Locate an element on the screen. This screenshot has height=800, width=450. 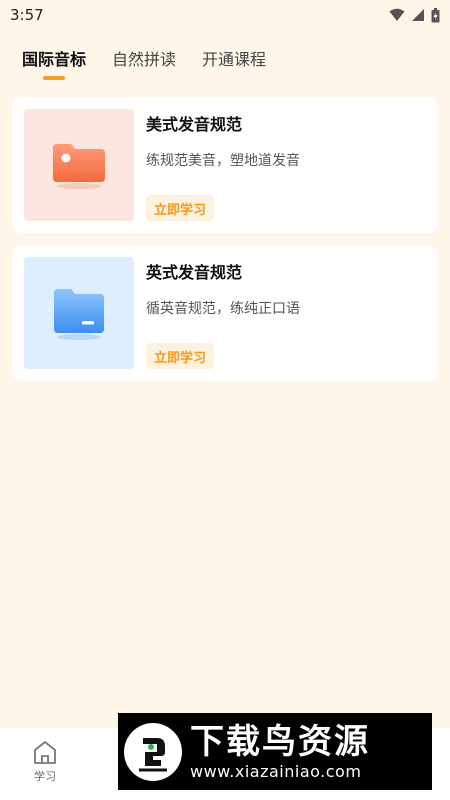
tab-label: 开通课程 is located at coordinates (234, 59).